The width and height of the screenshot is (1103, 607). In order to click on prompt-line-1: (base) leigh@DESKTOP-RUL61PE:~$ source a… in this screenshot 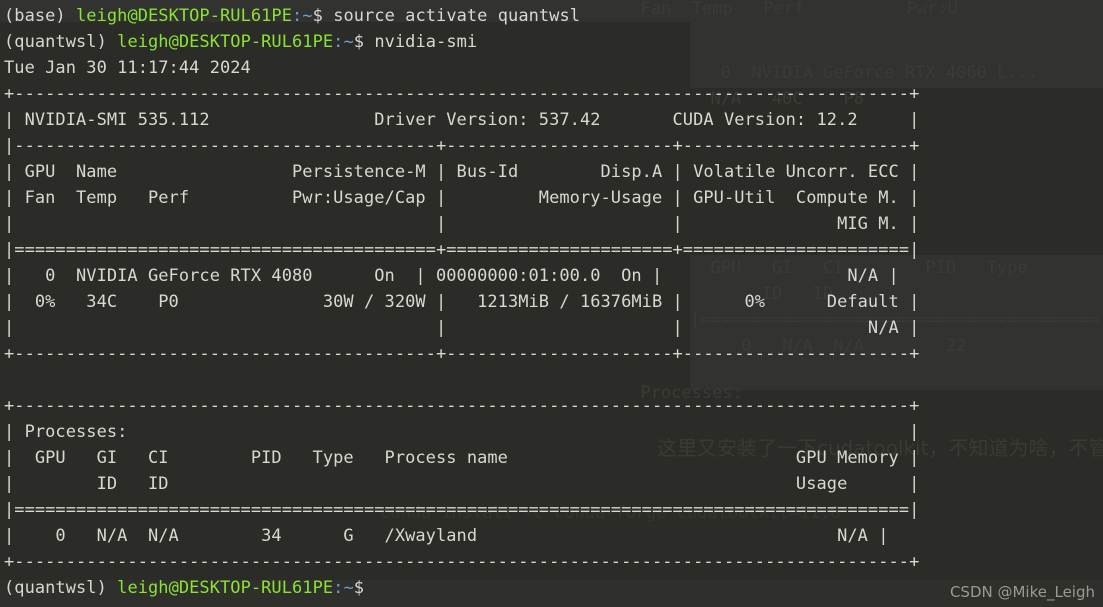, I will do `click(461, 16)`.